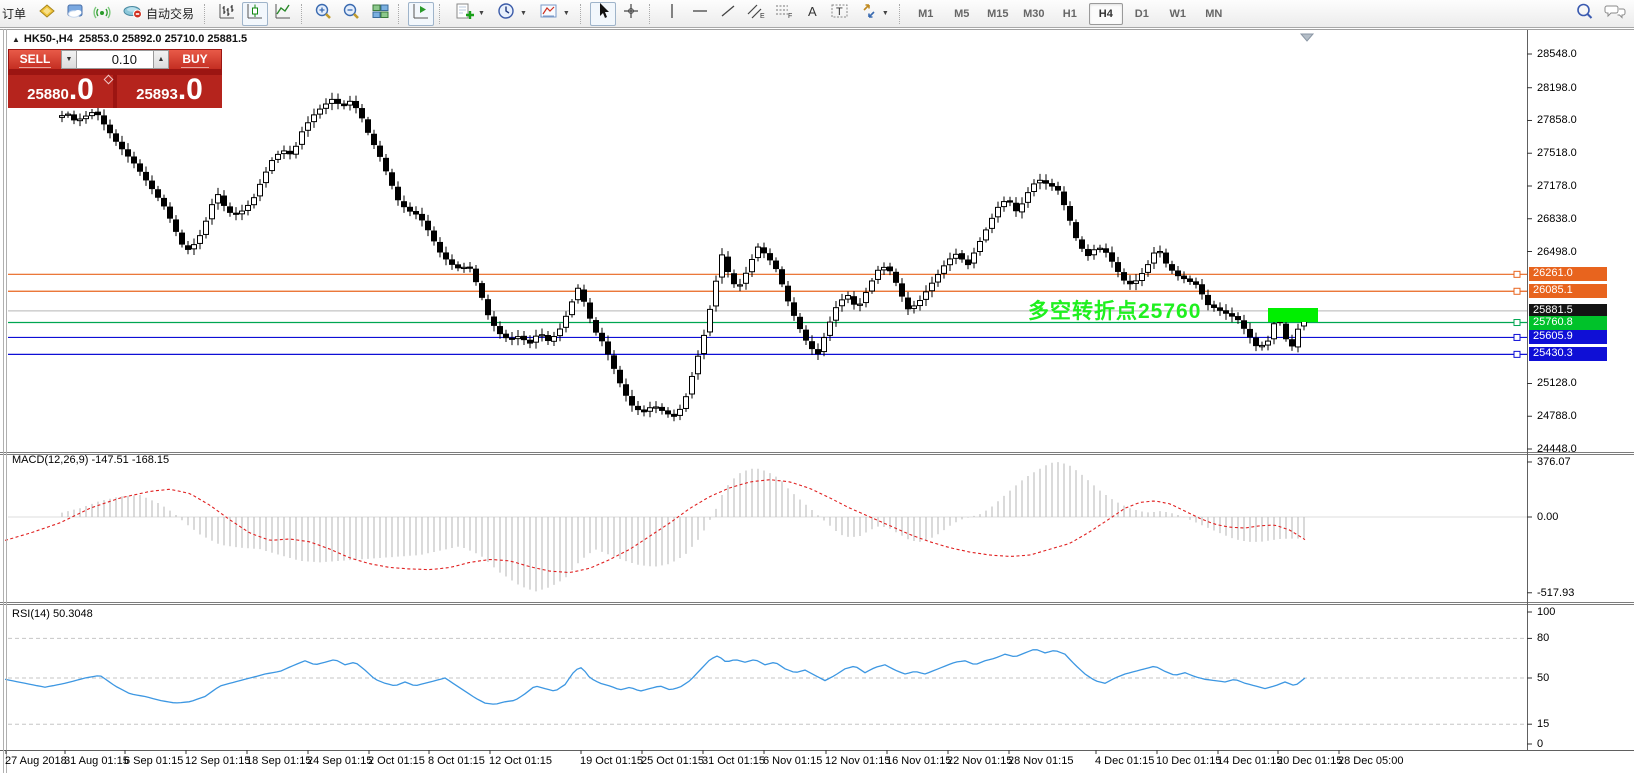 This screenshot has height=773, width=1634. I want to click on bar-chart-button, so click(227, 14).